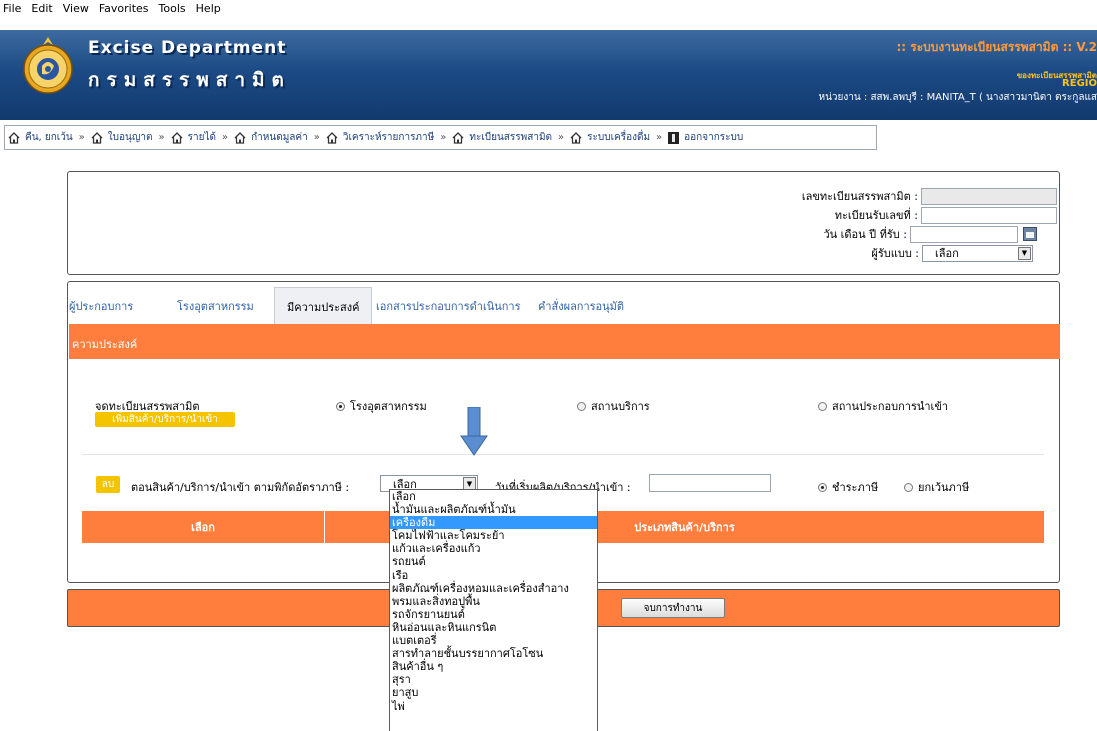 The width and height of the screenshot is (1097, 731). Describe the element at coordinates (271, 137) in the screenshot. I see `nav-valuation: กำหนดมูลค่า` at that location.